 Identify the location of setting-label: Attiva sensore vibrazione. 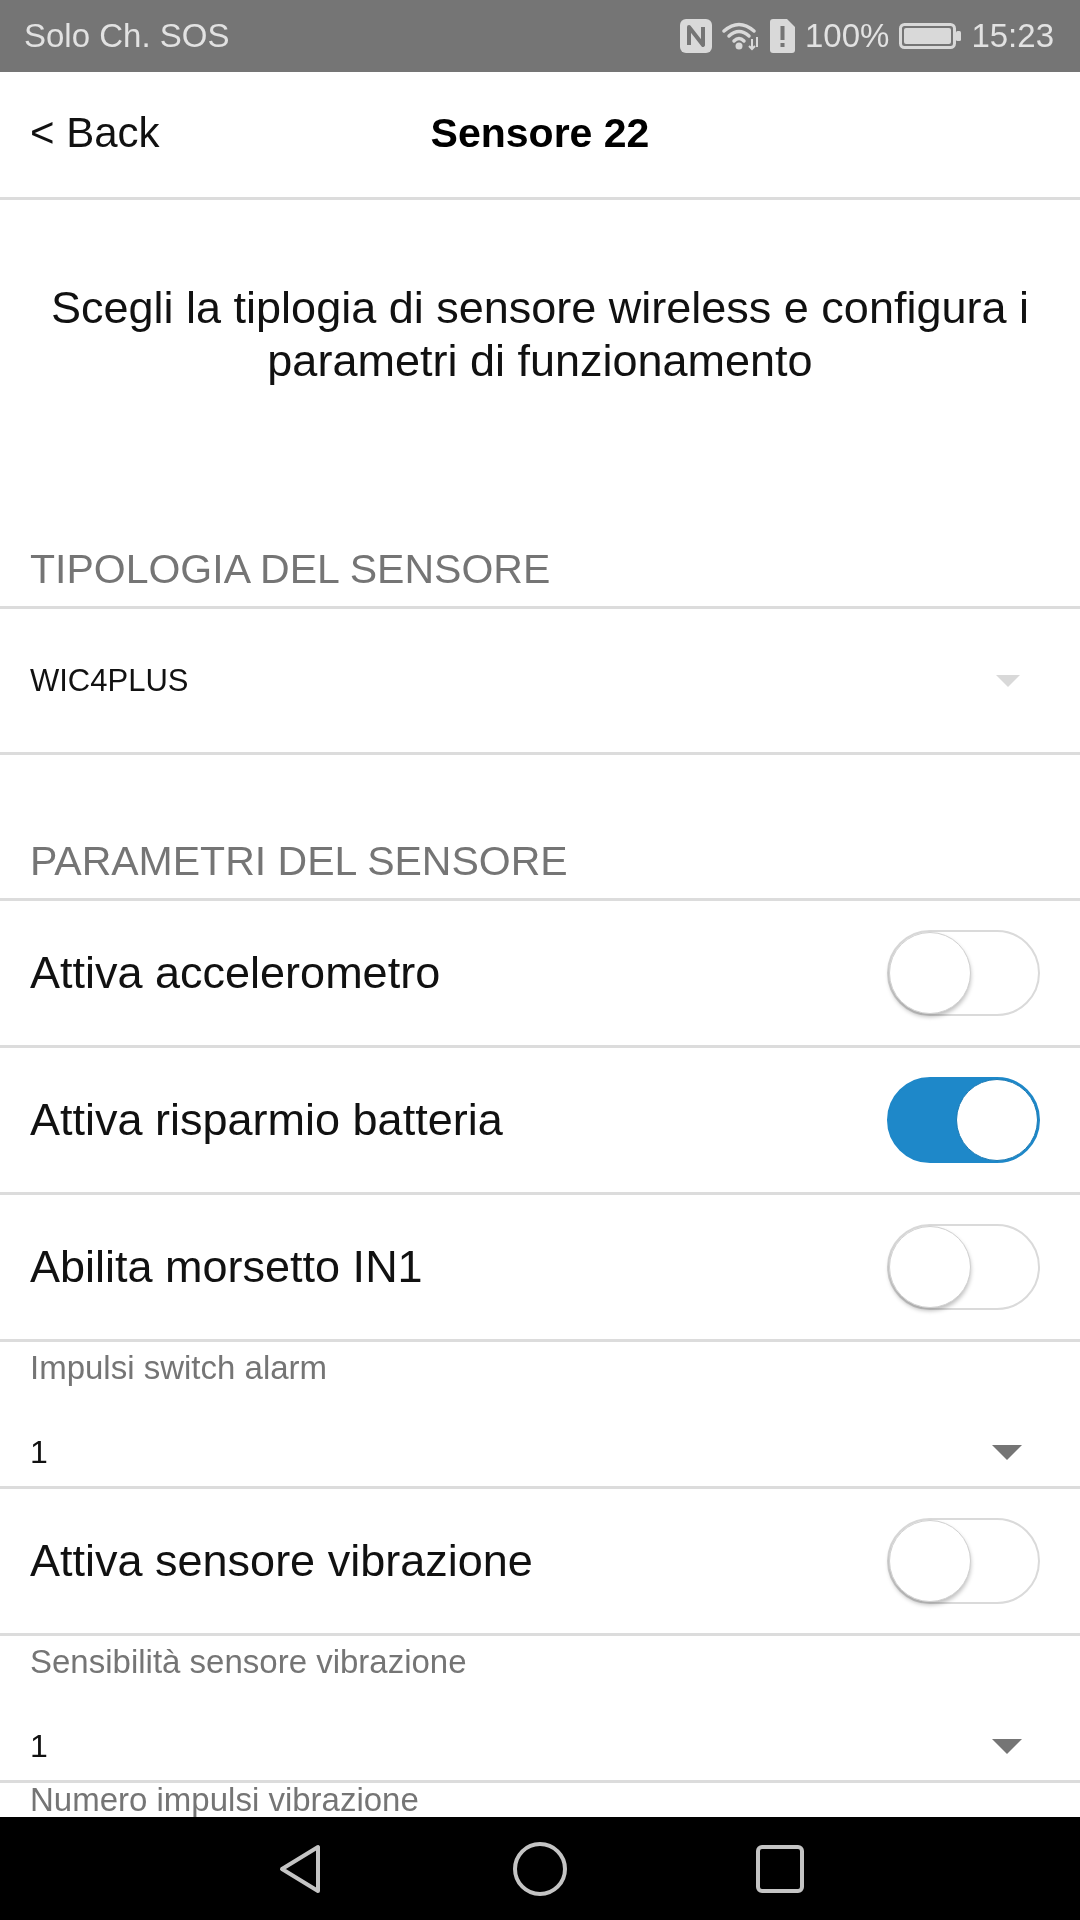
(281, 1561).